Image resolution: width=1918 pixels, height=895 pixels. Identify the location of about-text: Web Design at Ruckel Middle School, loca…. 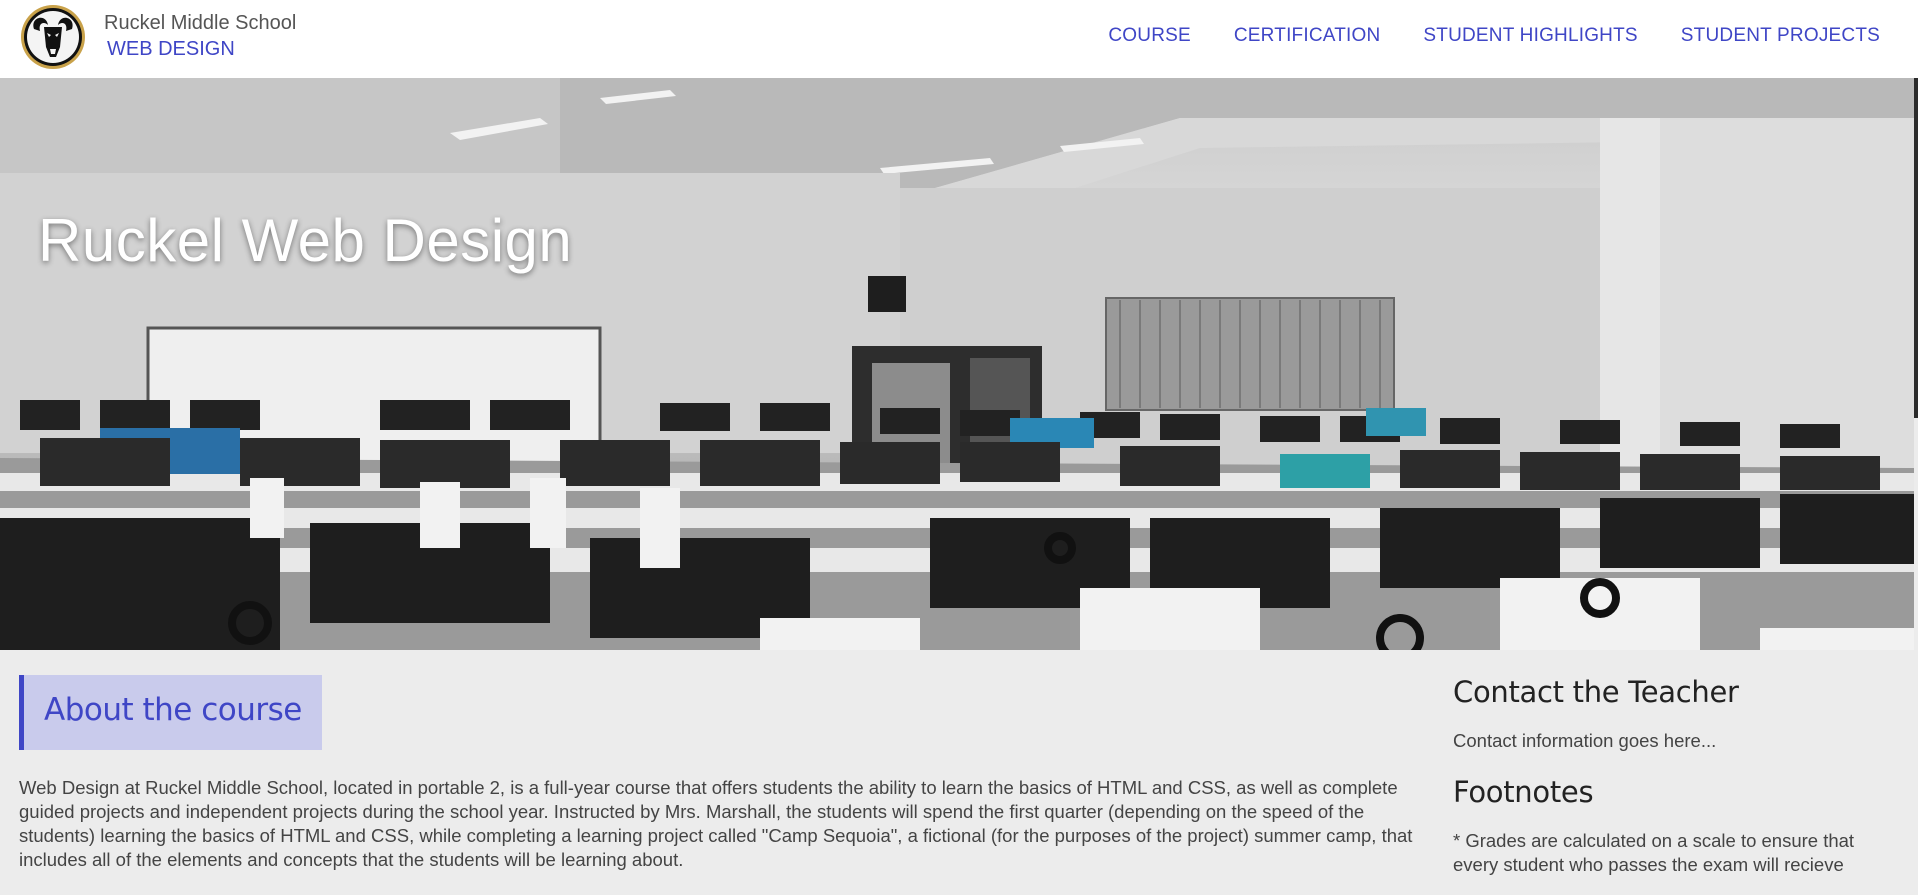
(716, 823).